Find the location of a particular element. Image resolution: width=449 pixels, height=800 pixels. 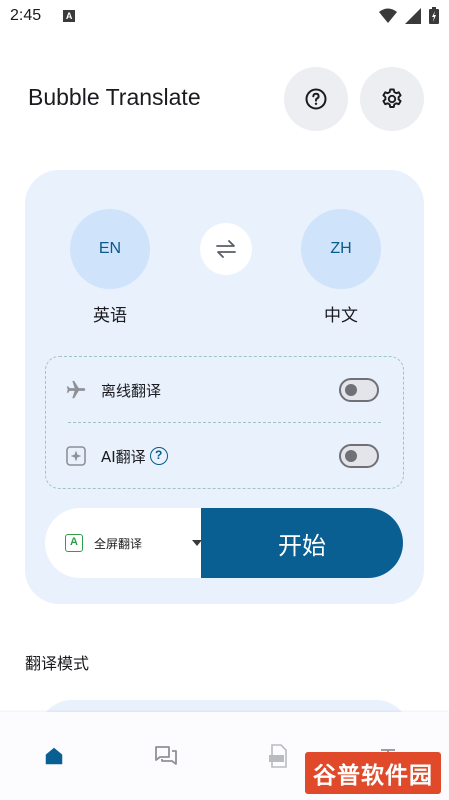

airplane-icon is located at coordinates (76, 390).